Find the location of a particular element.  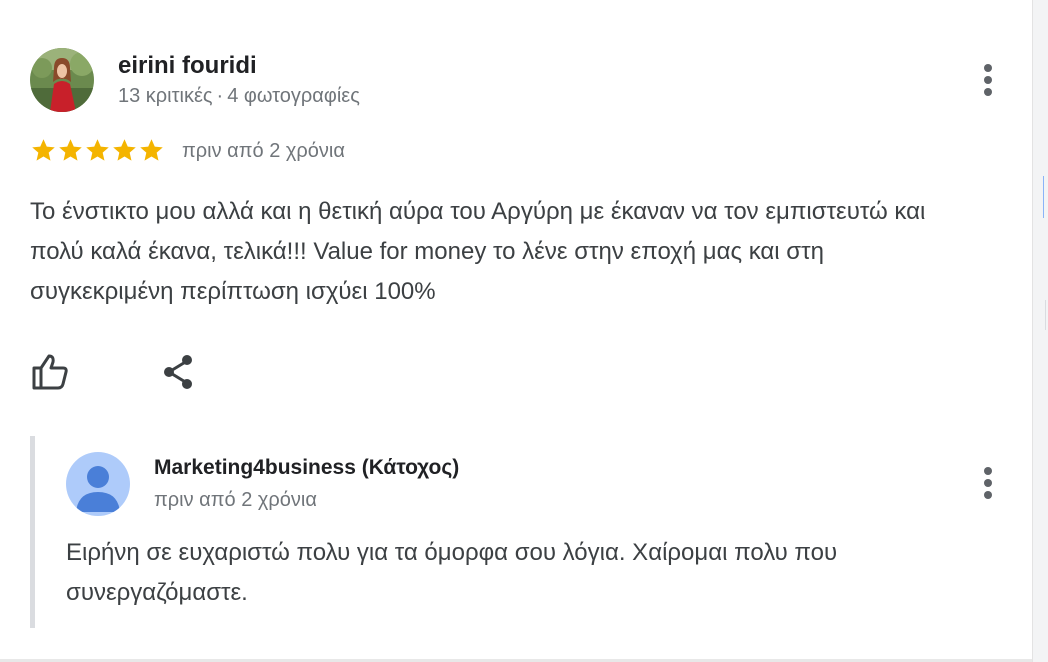

reviewer-meta: 13 κριτικές · 4 φωτογραφίες is located at coordinates (239, 96).